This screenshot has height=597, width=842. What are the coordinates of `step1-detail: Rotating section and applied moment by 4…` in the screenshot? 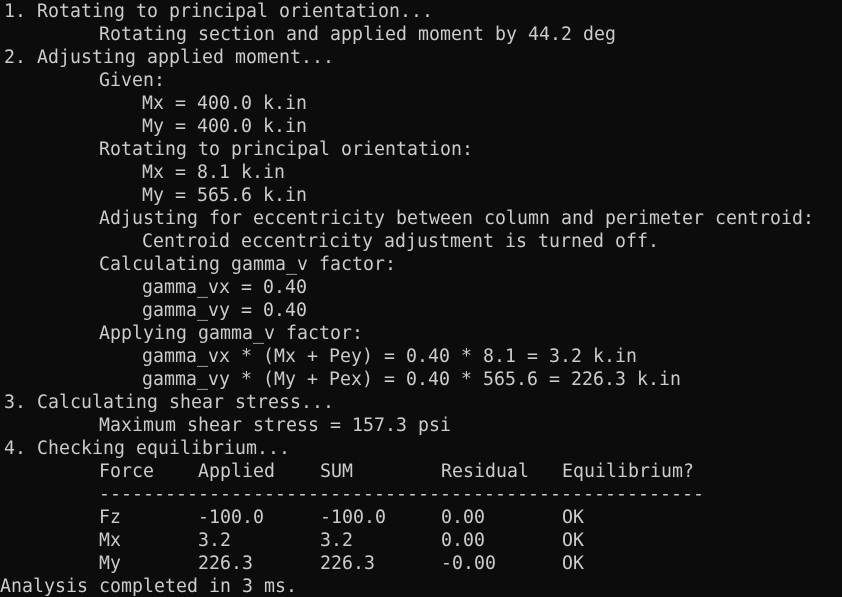 It's located at (357, 34).